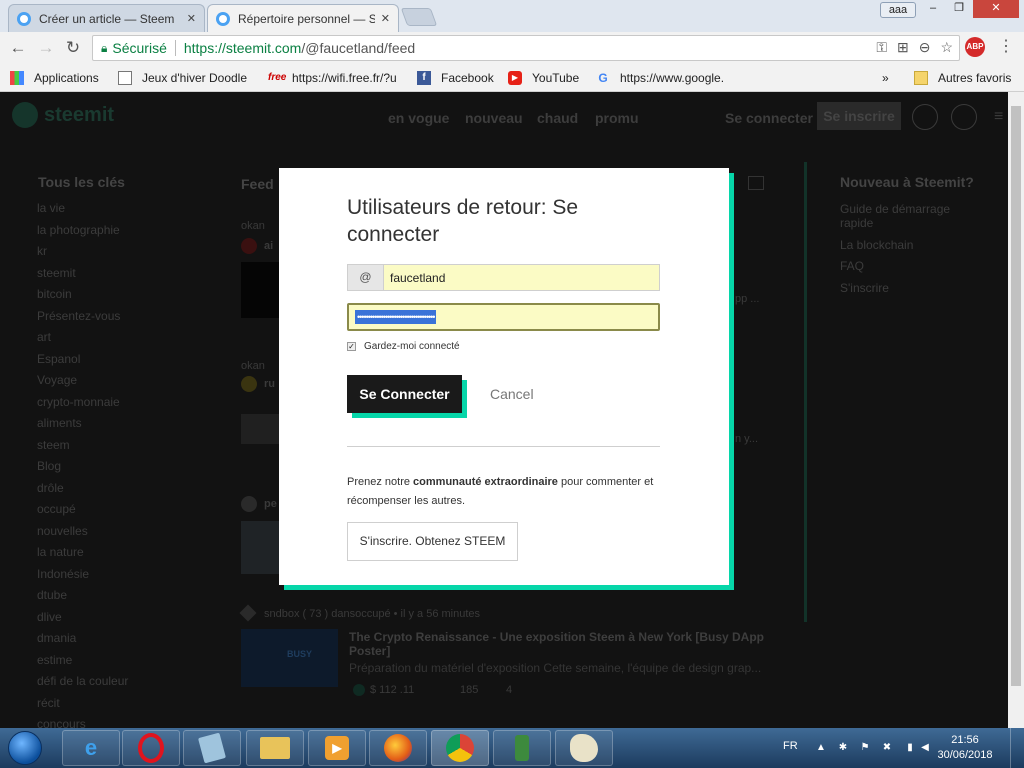  What do you see at coordinates (61, 722) in the screenshot?
I see `tag-link: concours` at bounding box center [61, 722].